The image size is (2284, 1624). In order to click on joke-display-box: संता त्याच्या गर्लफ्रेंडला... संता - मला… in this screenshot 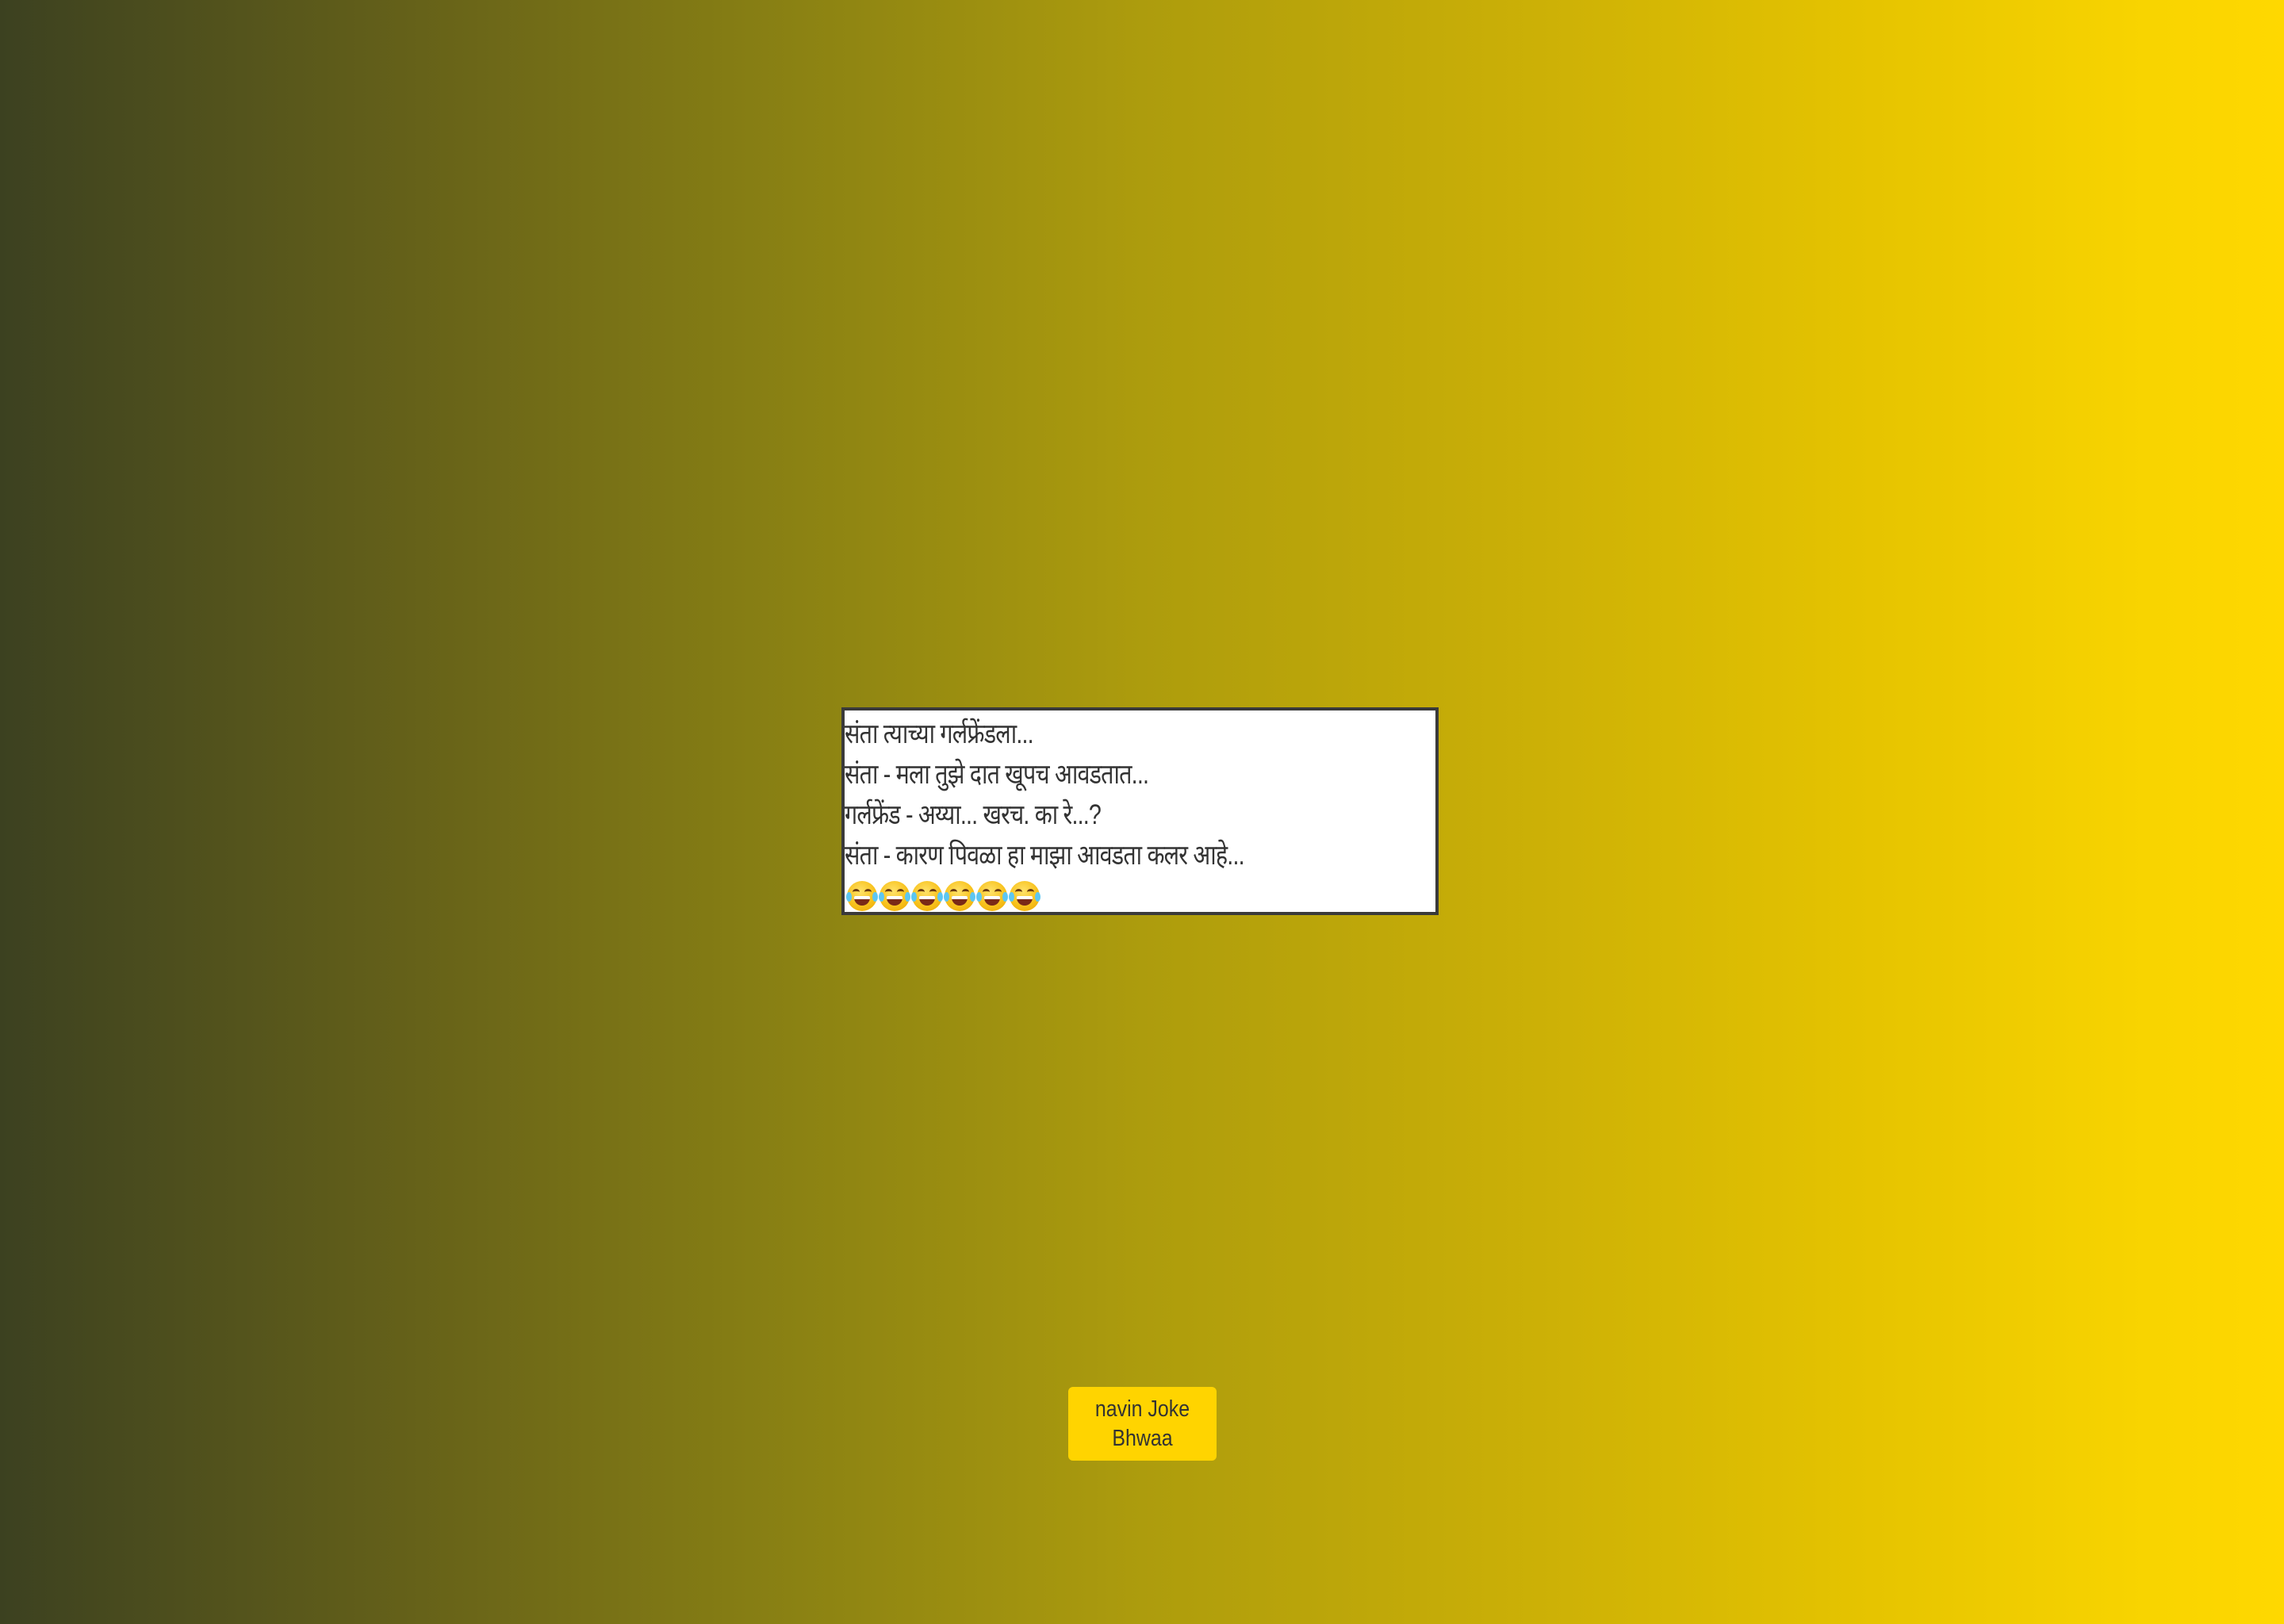, I will do `click(1140, 811)`.